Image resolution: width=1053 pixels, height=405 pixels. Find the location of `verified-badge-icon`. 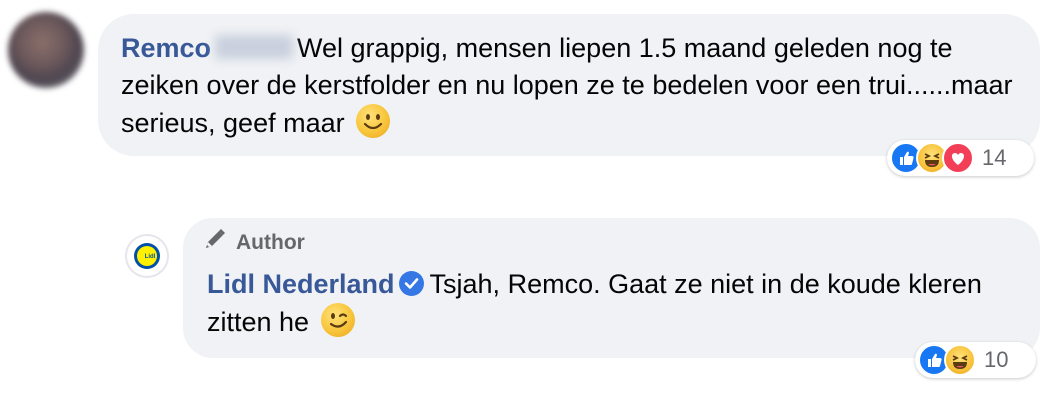

verified-badge-icon is located at coordinates (411, 283).